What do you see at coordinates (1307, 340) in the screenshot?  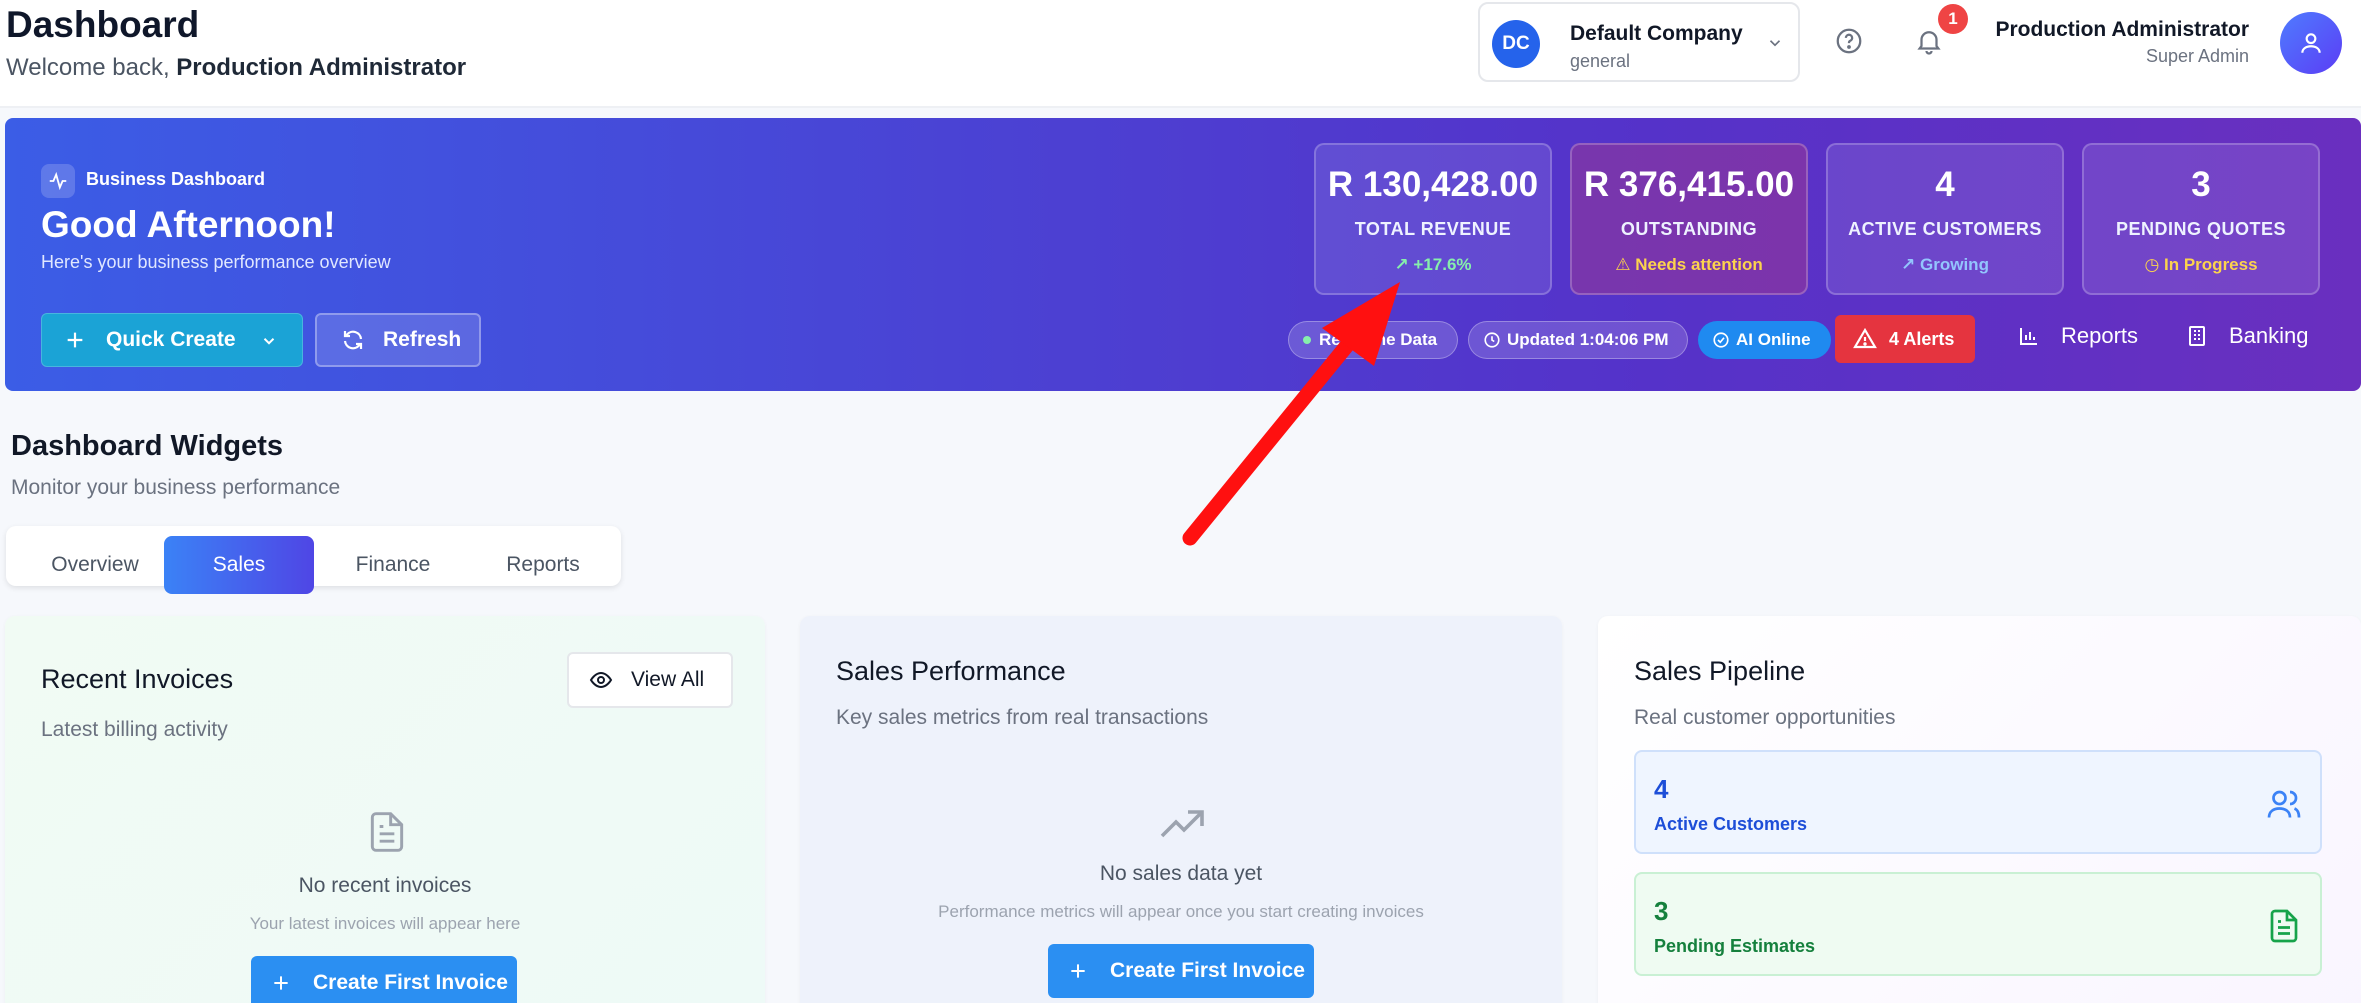 I see `live-dot-icon` at bounding box center [1307, 340].